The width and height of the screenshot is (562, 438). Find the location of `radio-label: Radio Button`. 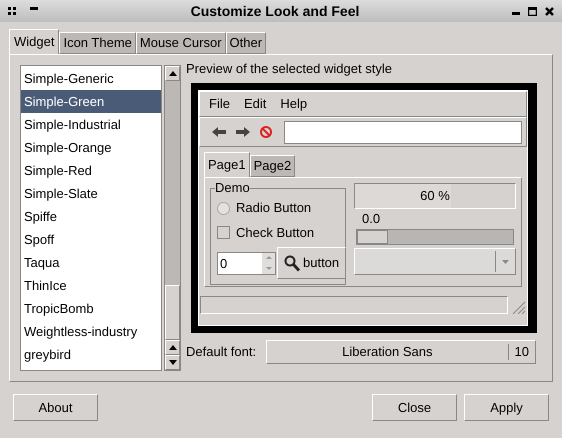

radio-label: Radio Button is located at coordinates (274, 208).